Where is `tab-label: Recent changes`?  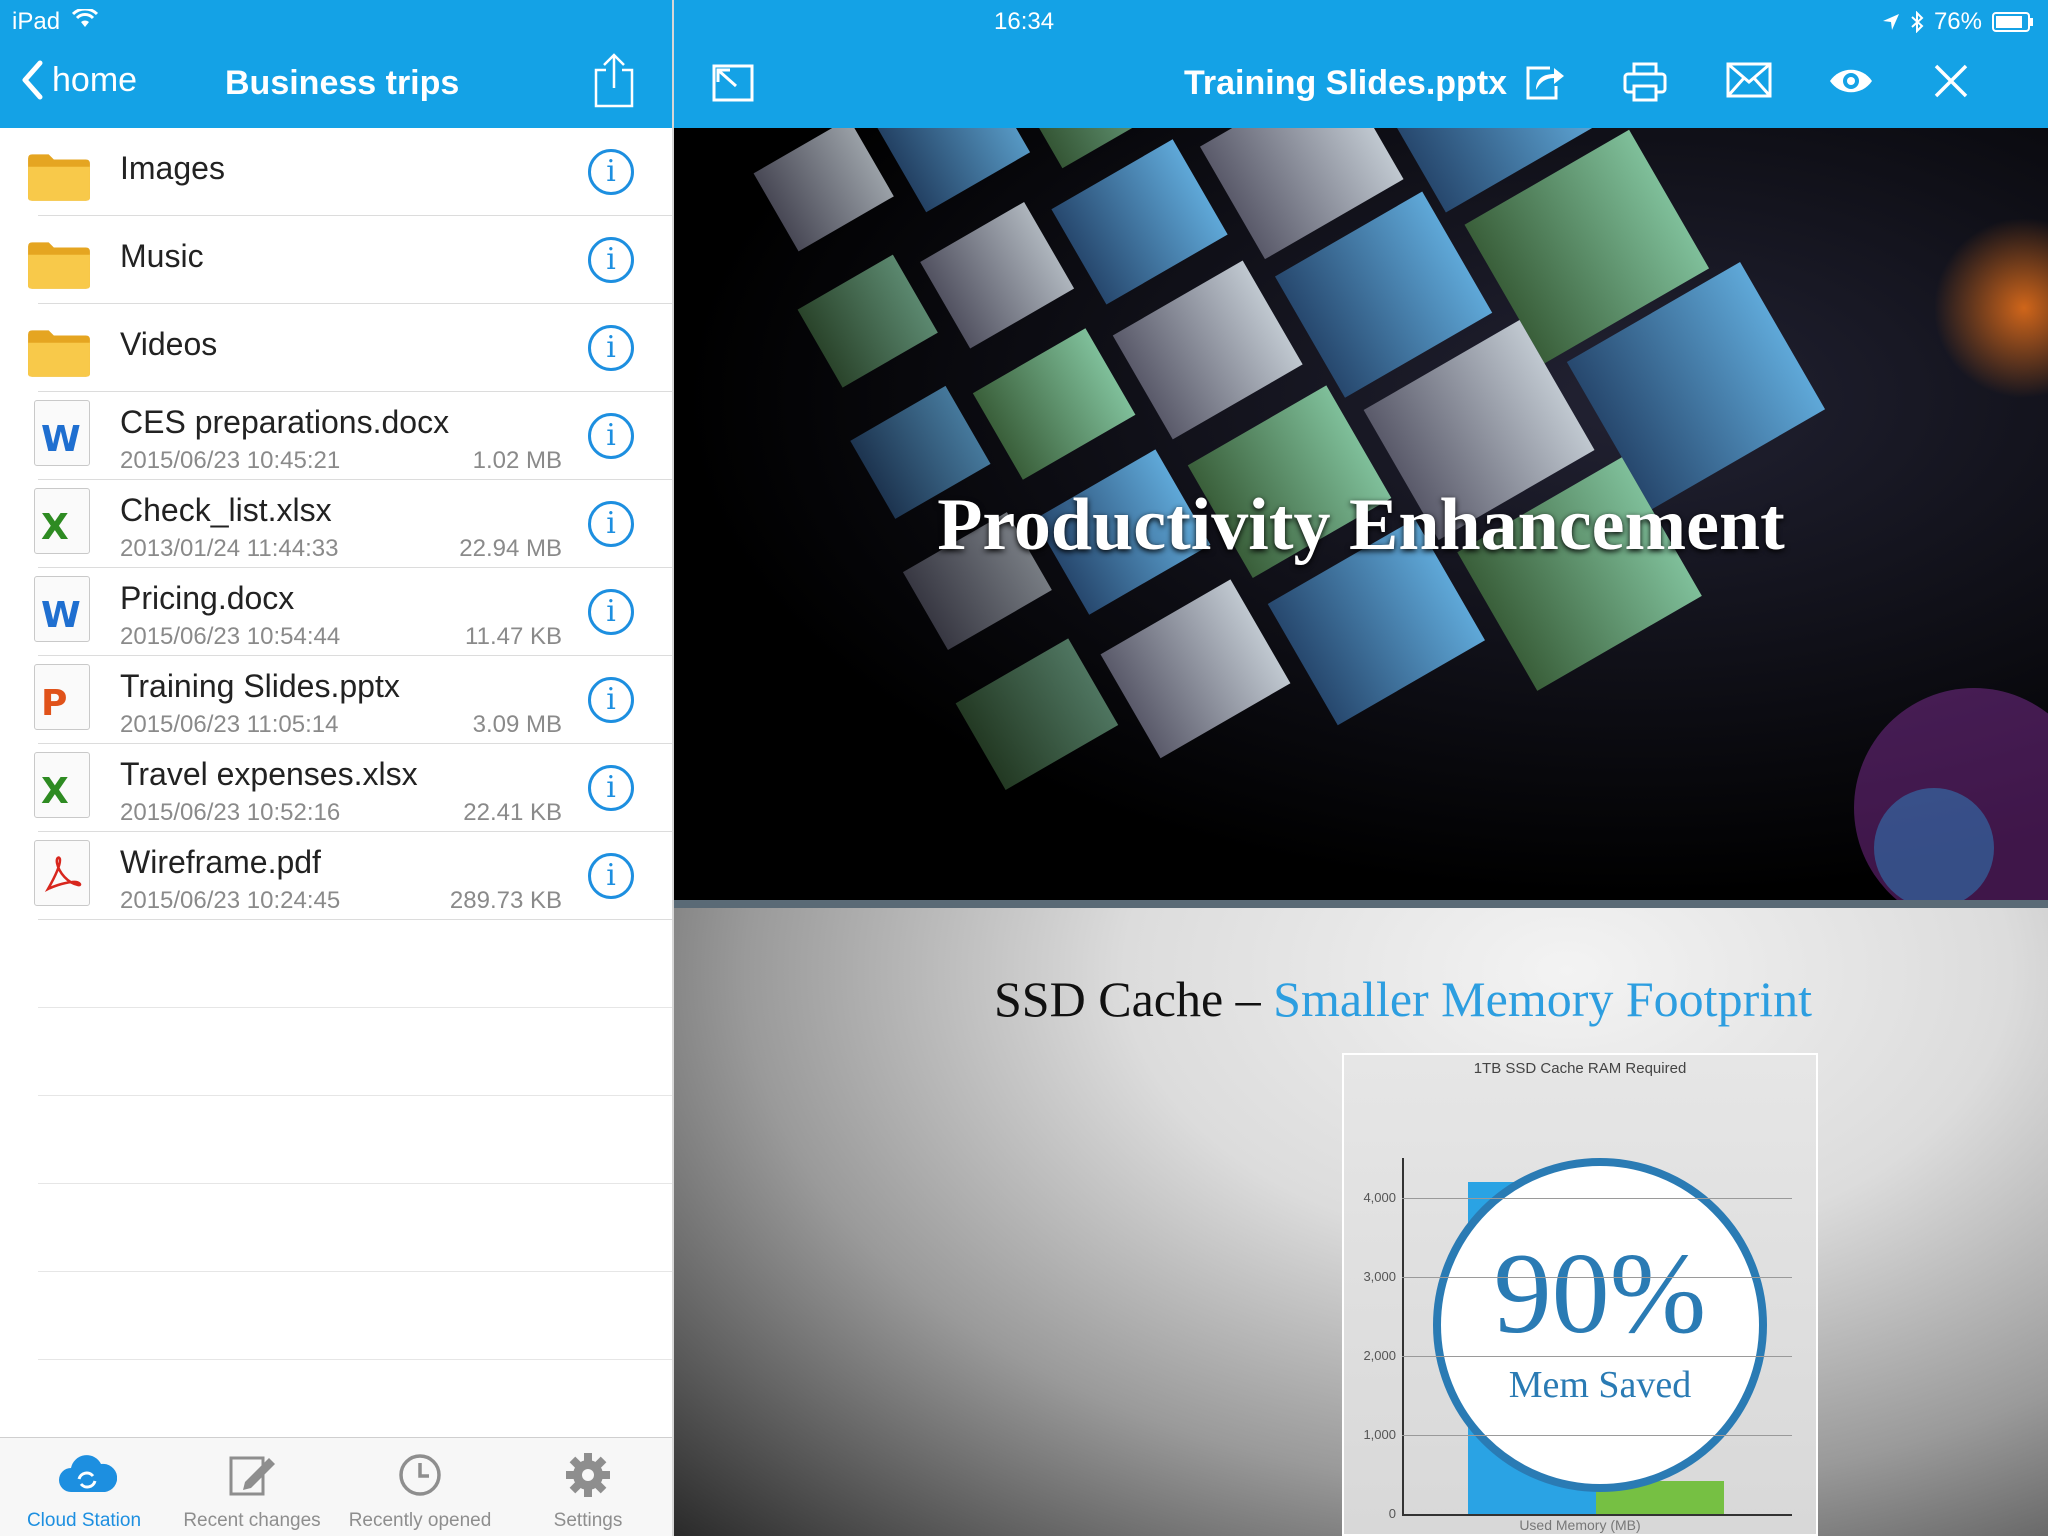 tab-label: Recent changes is located at coordinates (252, 1520).